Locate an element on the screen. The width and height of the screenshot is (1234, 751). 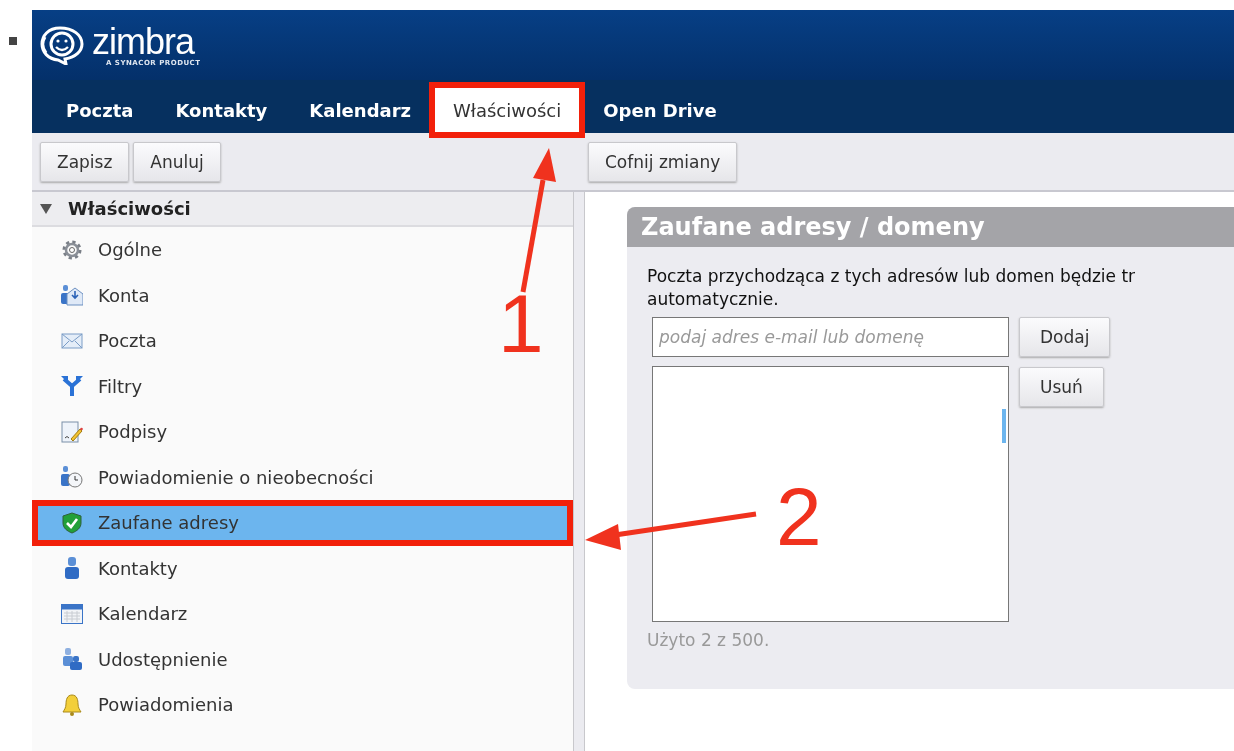
annotation-number: 2 is located at coordinates (799, 516).